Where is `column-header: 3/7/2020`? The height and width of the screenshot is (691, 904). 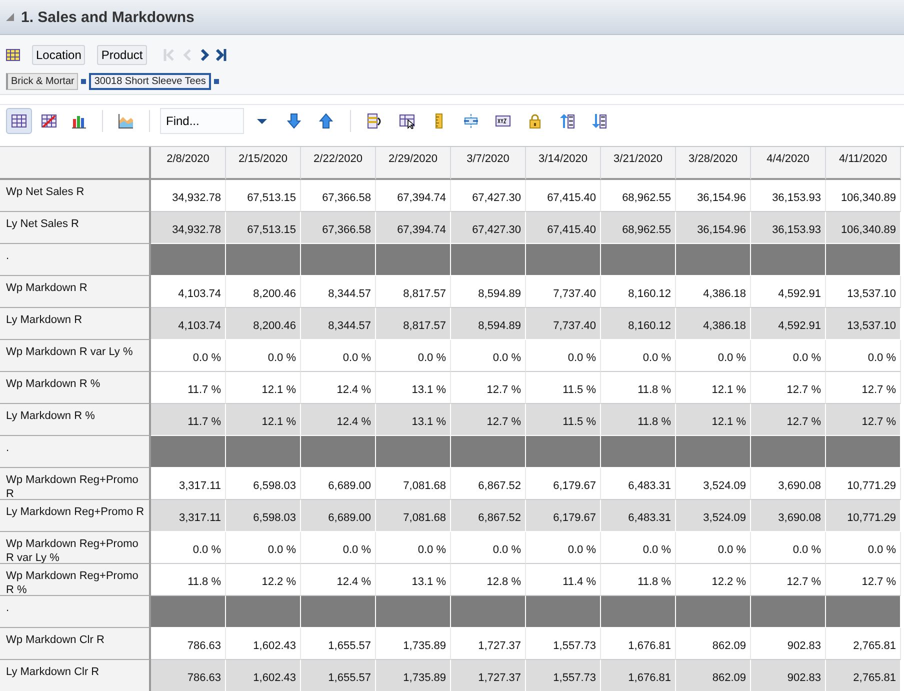 column-header: 3/7/2020 is located at coordinates (488, 163).